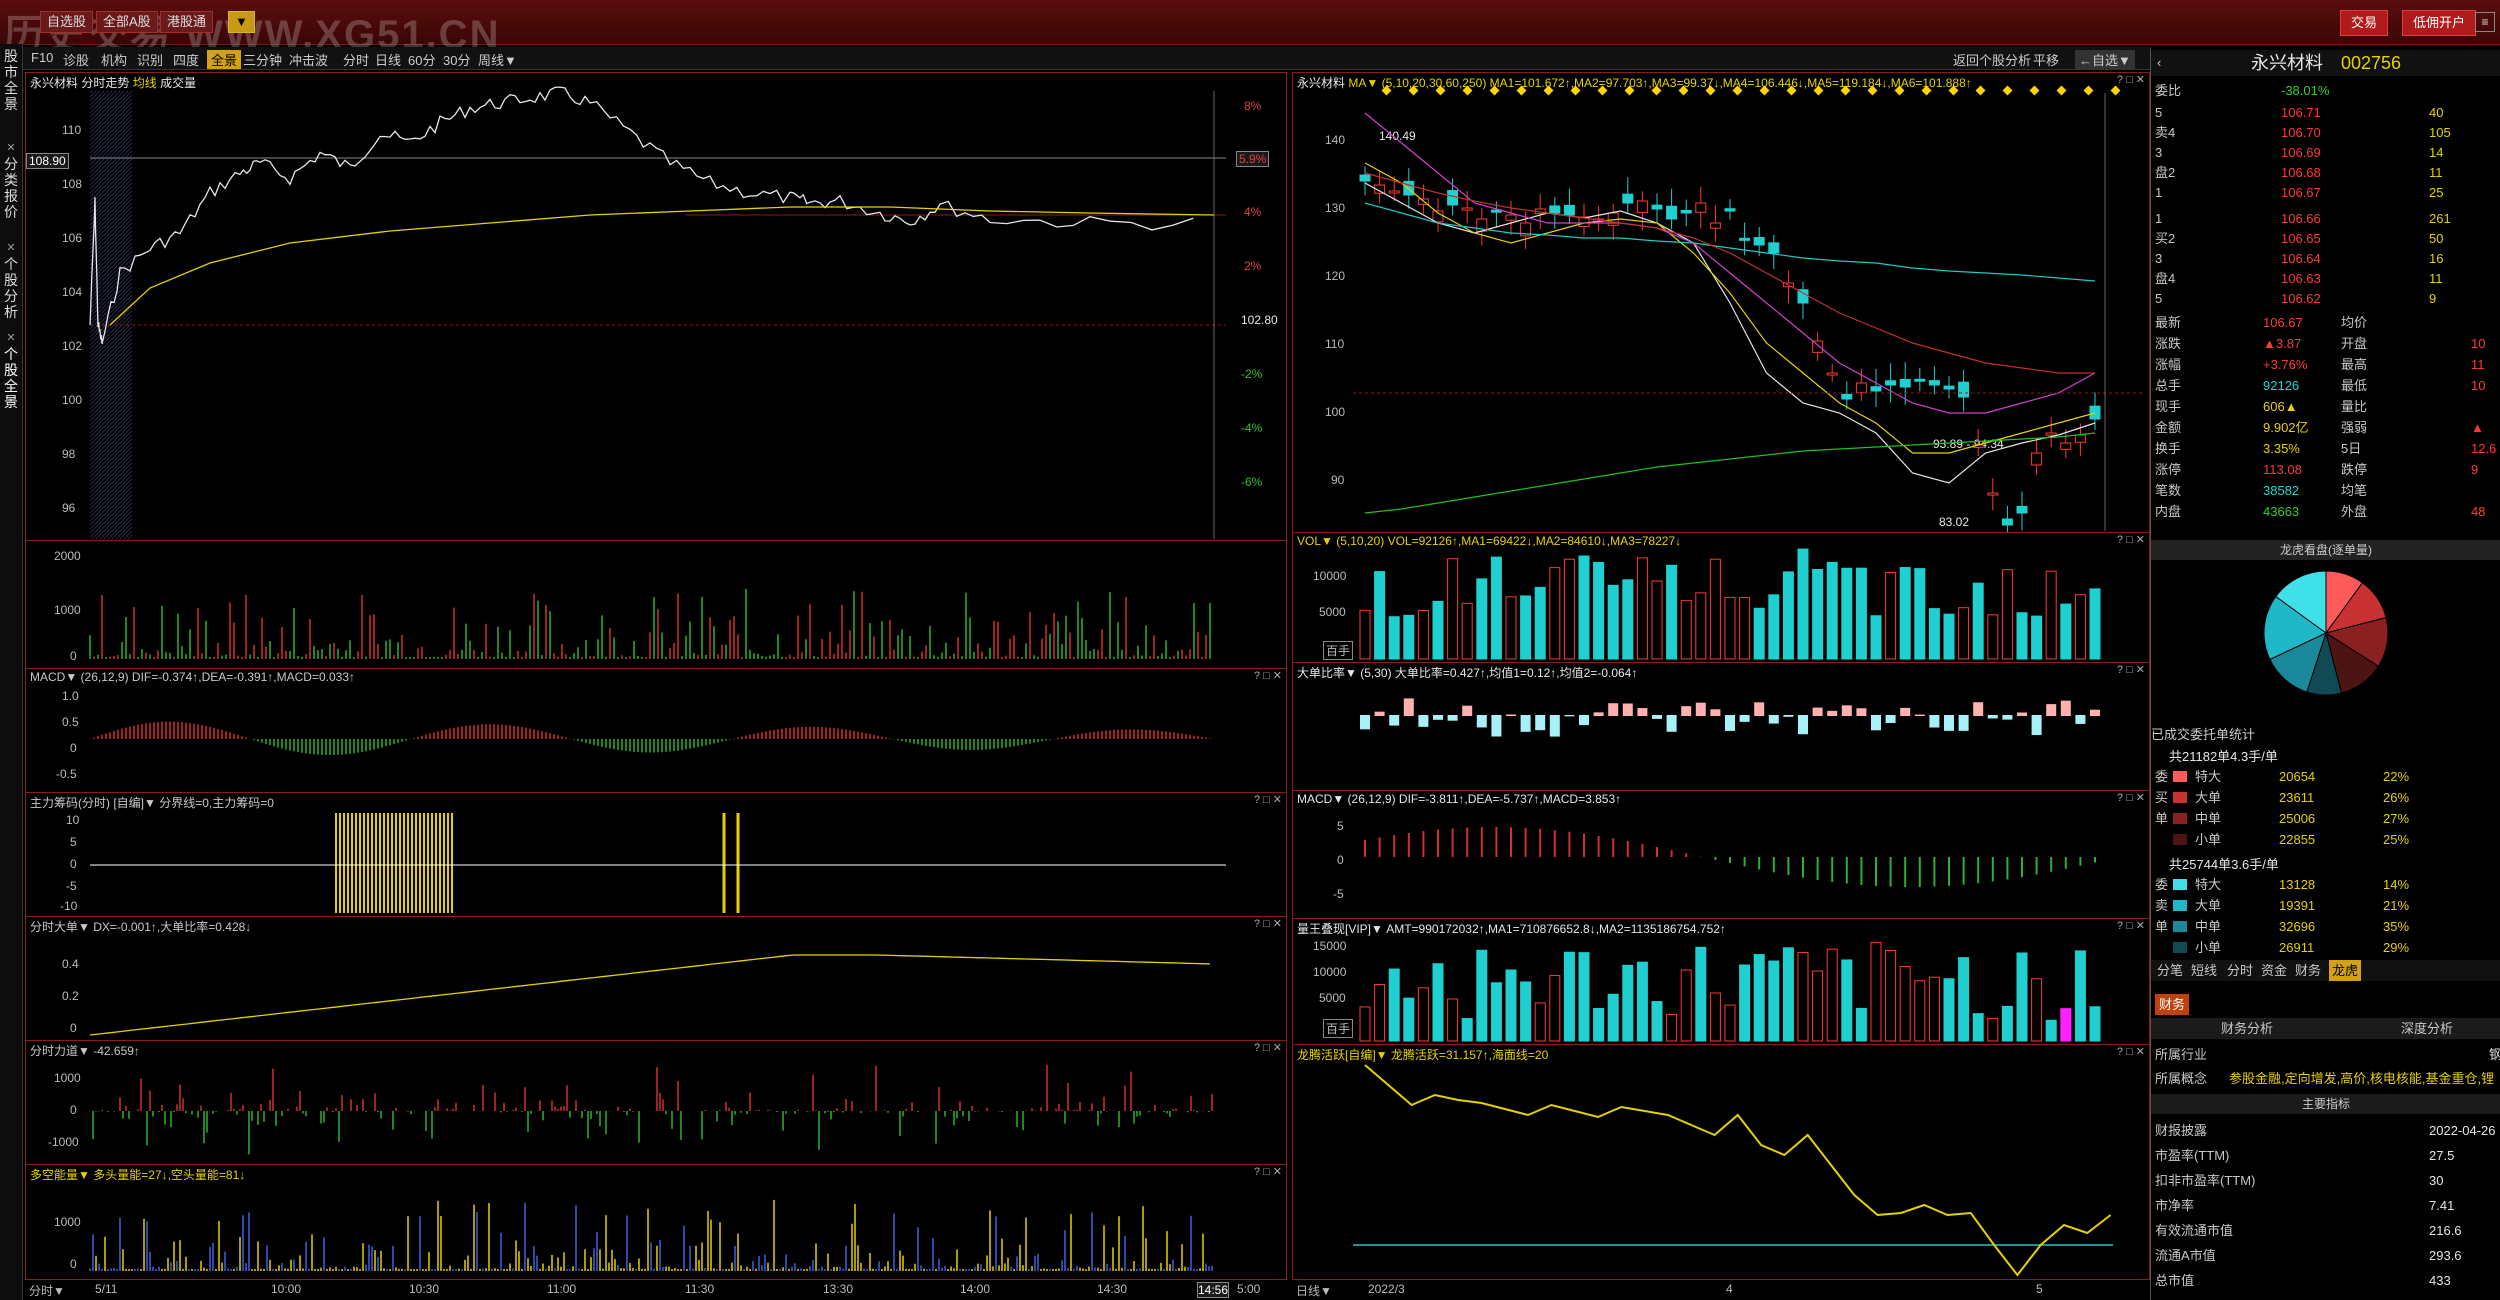  I want to click on x-axis-mode: 日线▼, so click(1314, 1290).